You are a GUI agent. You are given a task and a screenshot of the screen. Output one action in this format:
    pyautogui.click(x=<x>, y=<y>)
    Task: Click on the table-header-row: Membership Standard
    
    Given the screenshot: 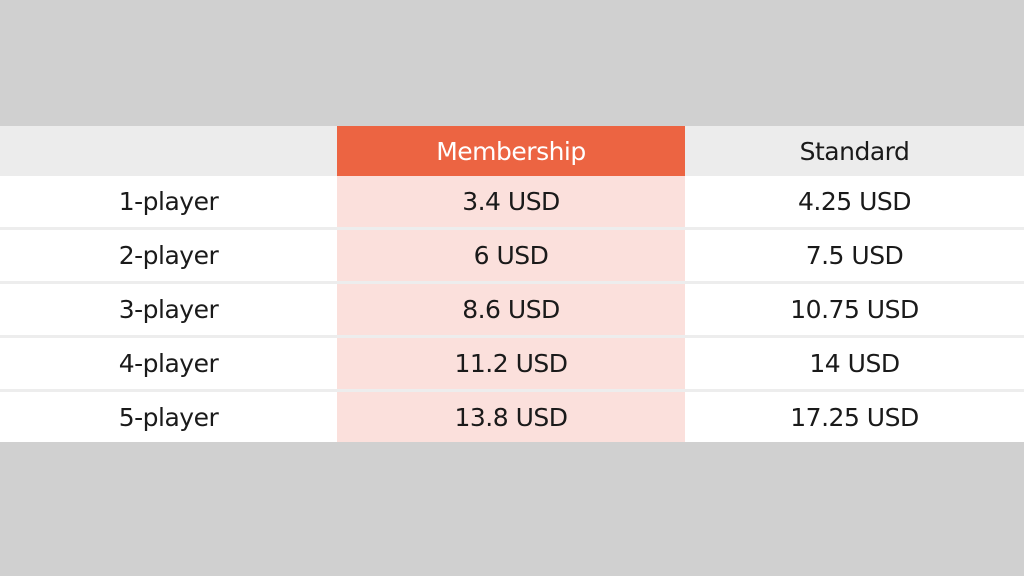 What is the action you would take?
    pyautogui.click(x=512, y=151)
    